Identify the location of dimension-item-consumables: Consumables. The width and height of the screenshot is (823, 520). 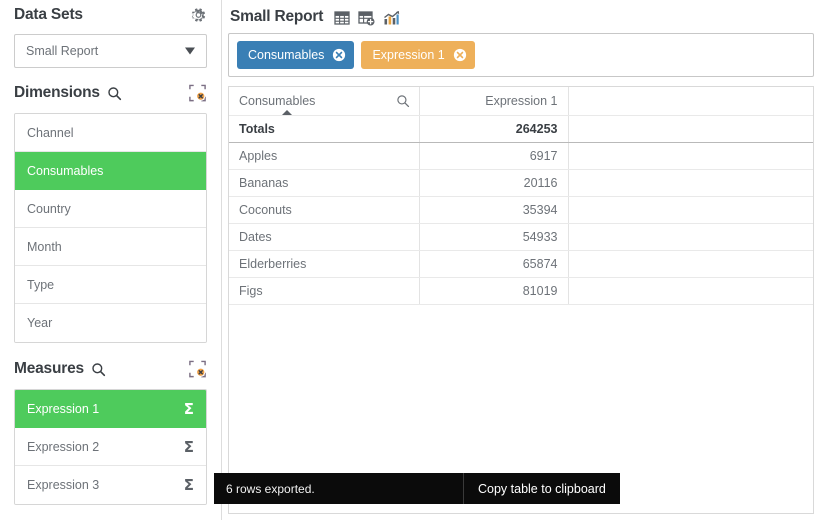
(110, 171).